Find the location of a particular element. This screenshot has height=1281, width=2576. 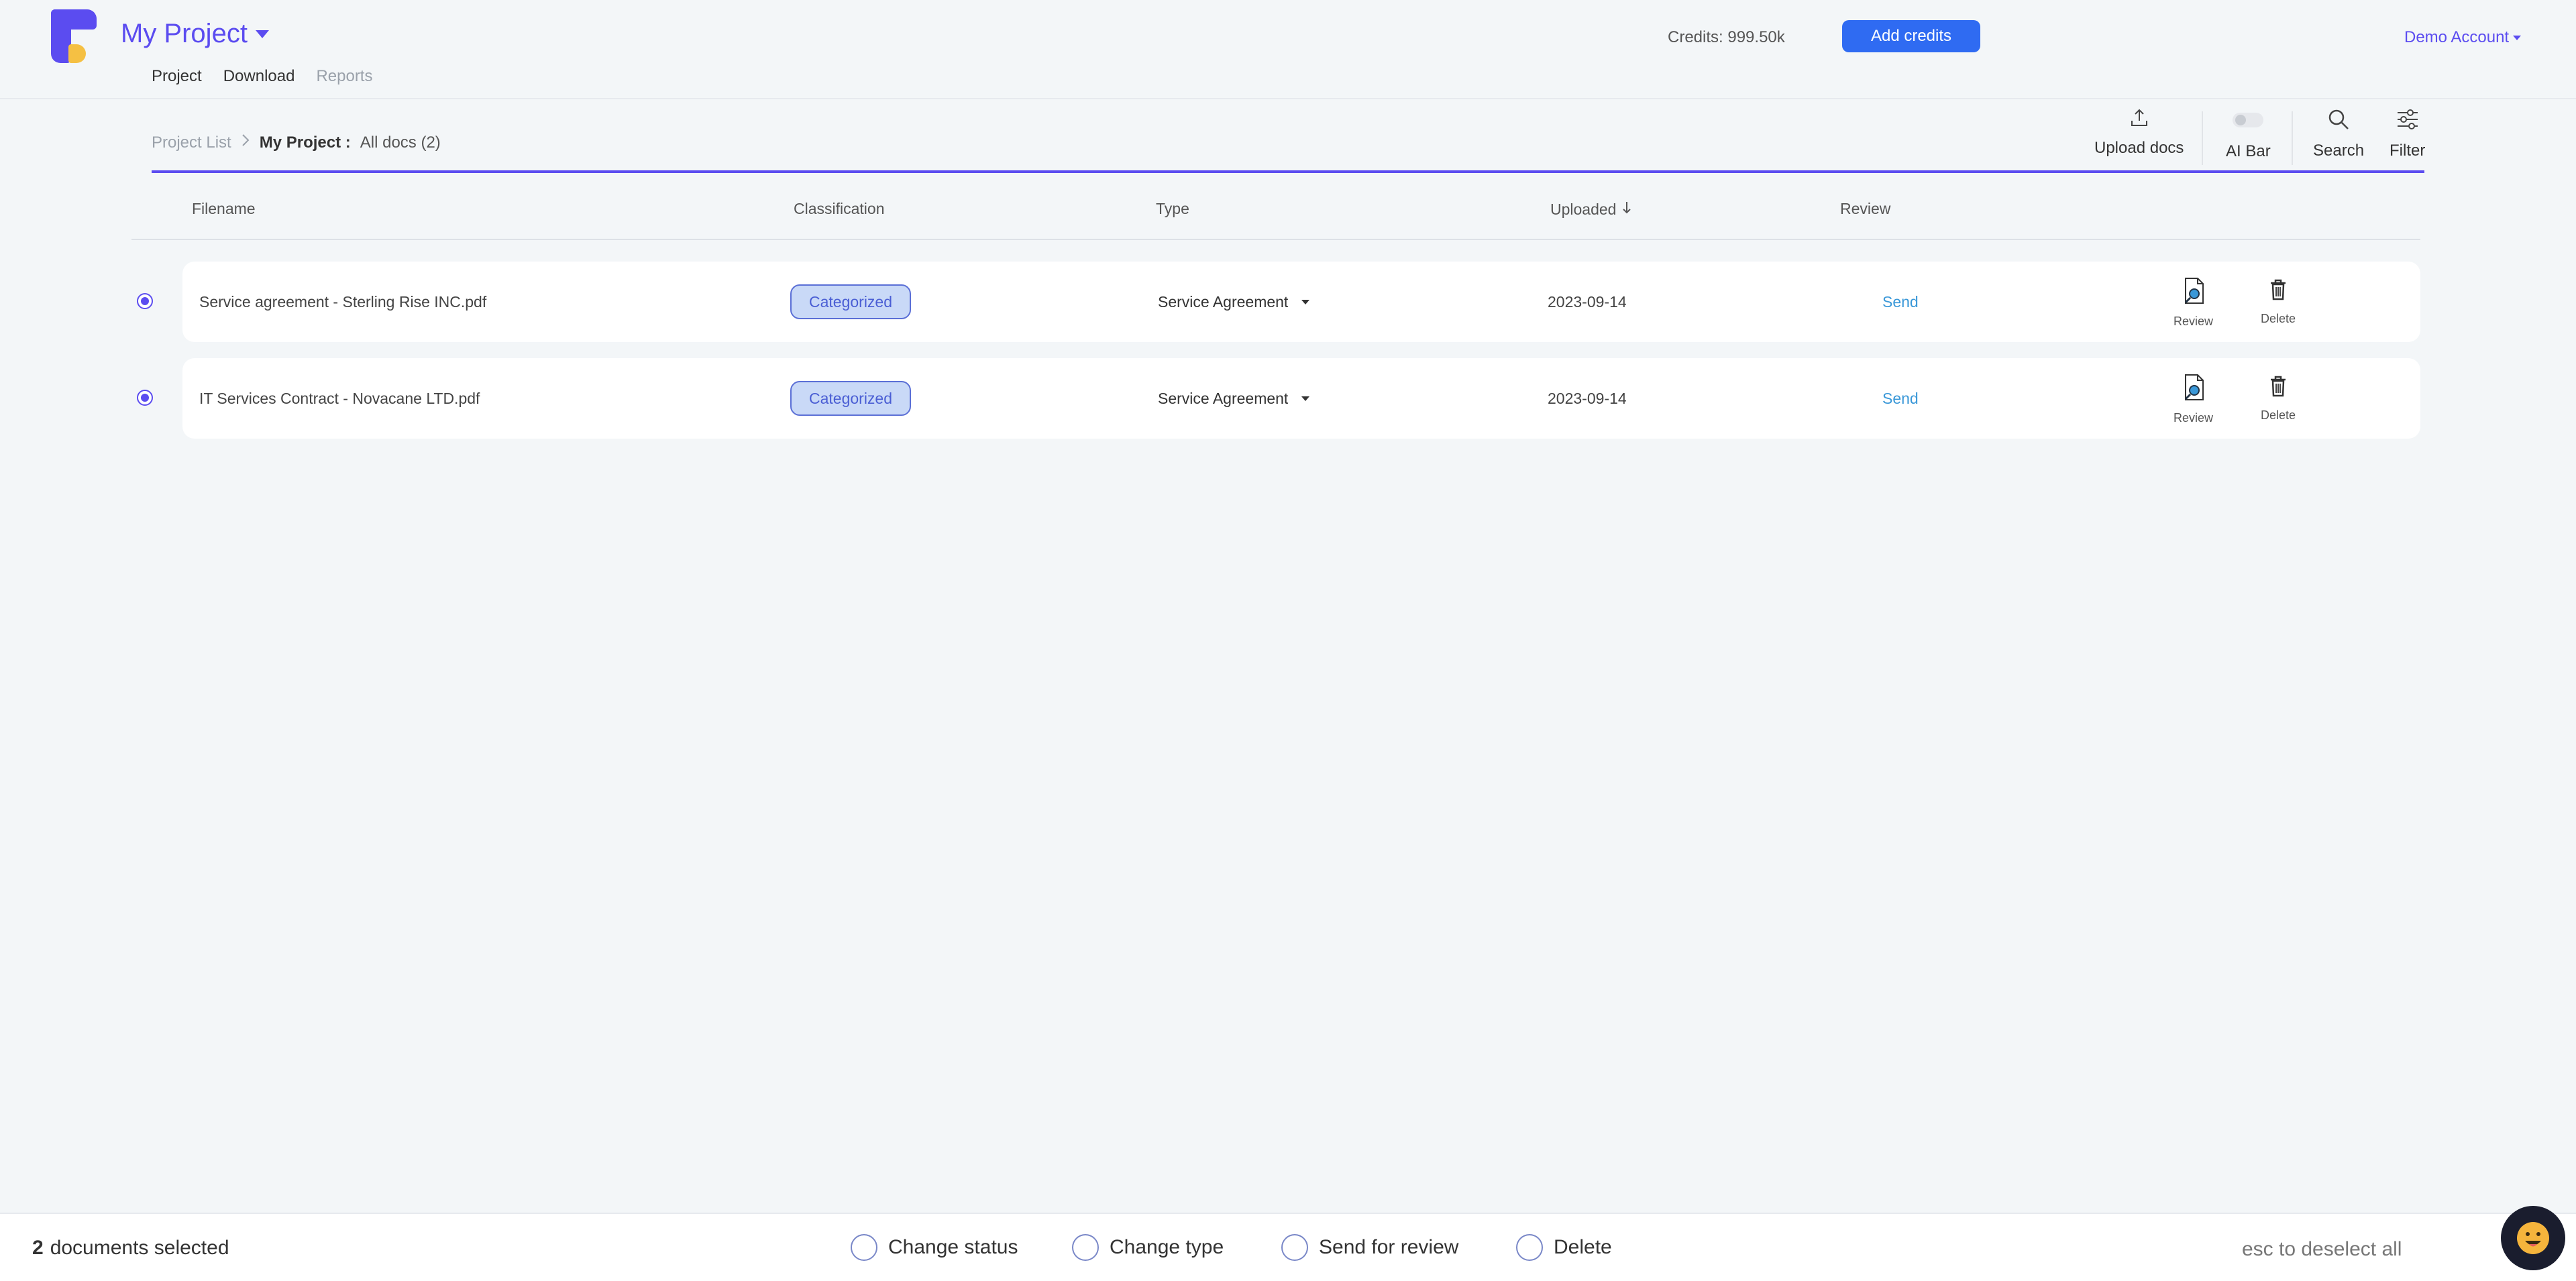

breadcrumb-project-list: Project List is located at coordinates (191, 142).